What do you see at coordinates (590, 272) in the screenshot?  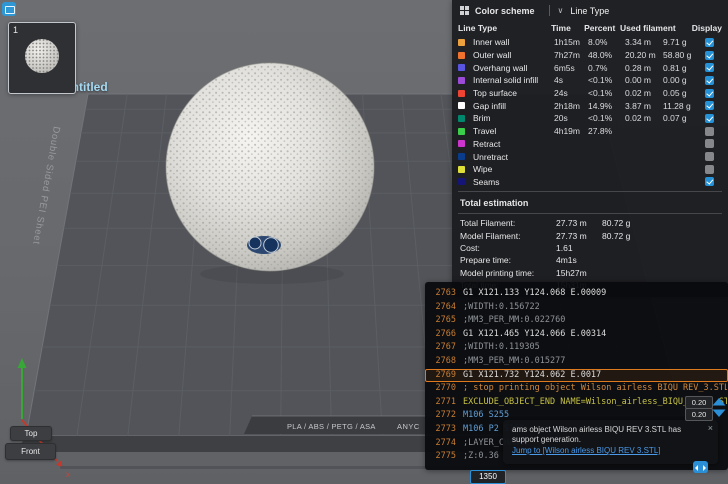 I see `total-row: Model printing time: 15h27m` at bounding box center [590, 272].